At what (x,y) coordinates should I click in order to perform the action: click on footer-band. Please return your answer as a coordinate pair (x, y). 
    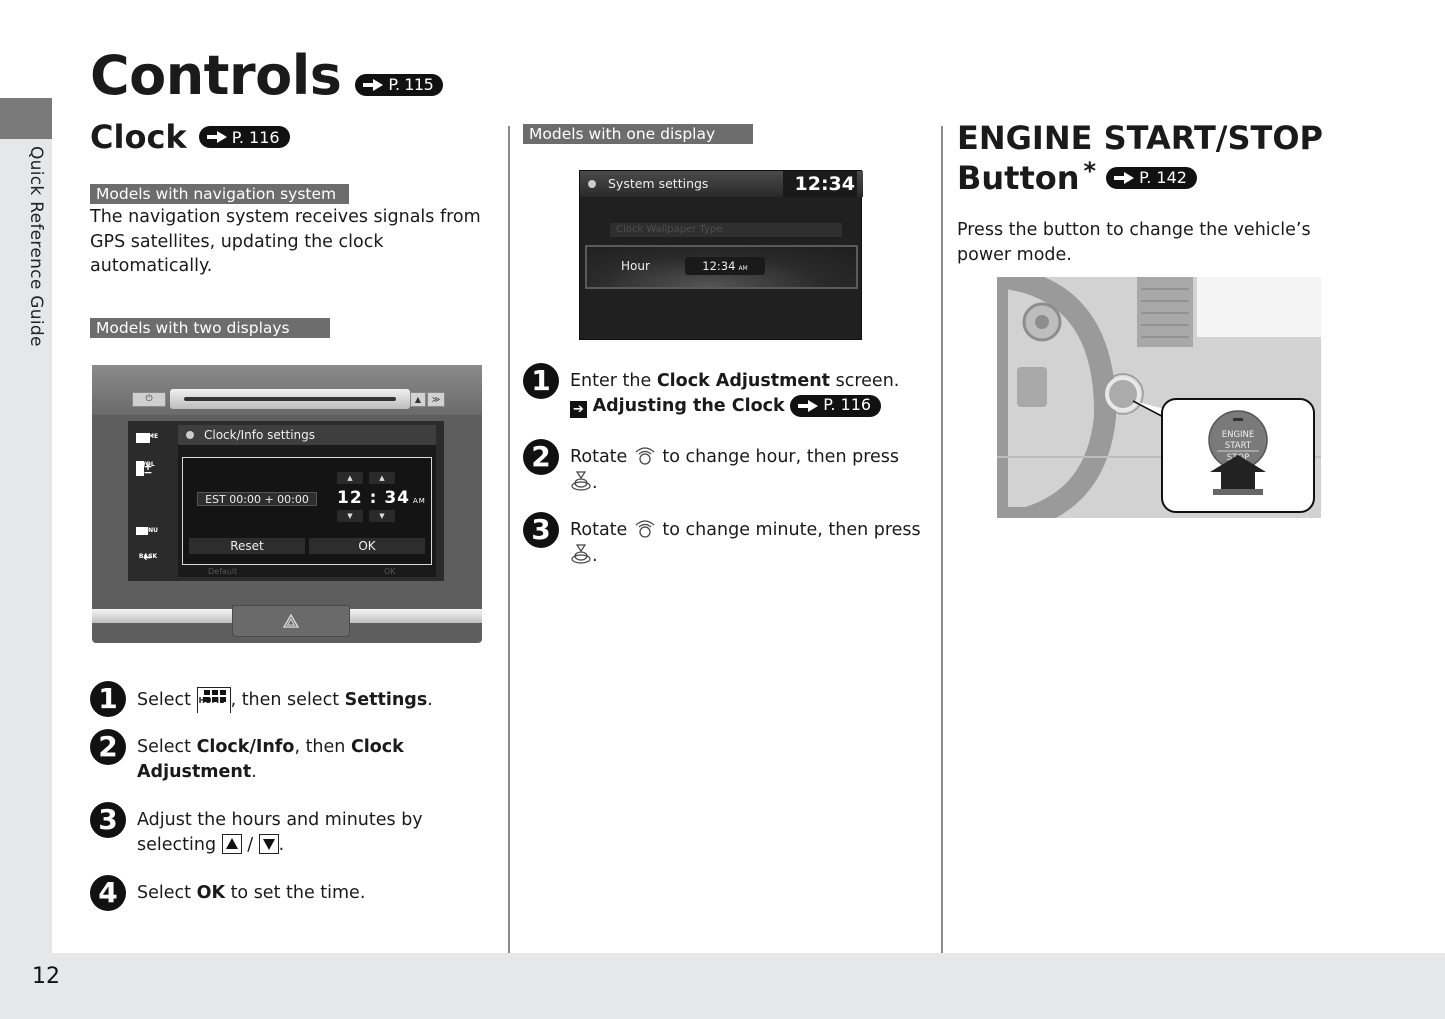
    Looking at the image, I should click on (722, 986).